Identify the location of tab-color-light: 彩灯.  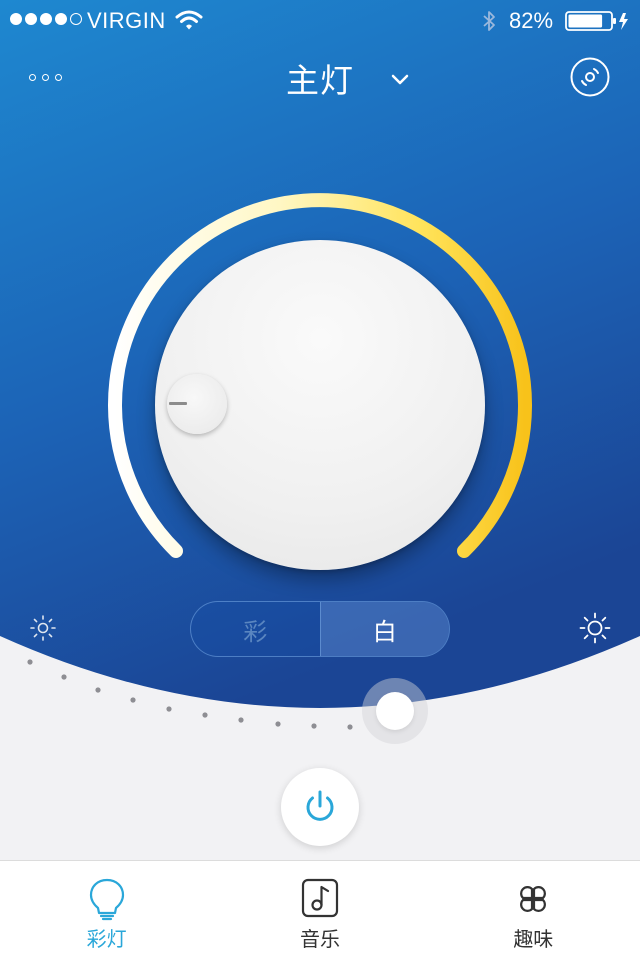
(106, 910).